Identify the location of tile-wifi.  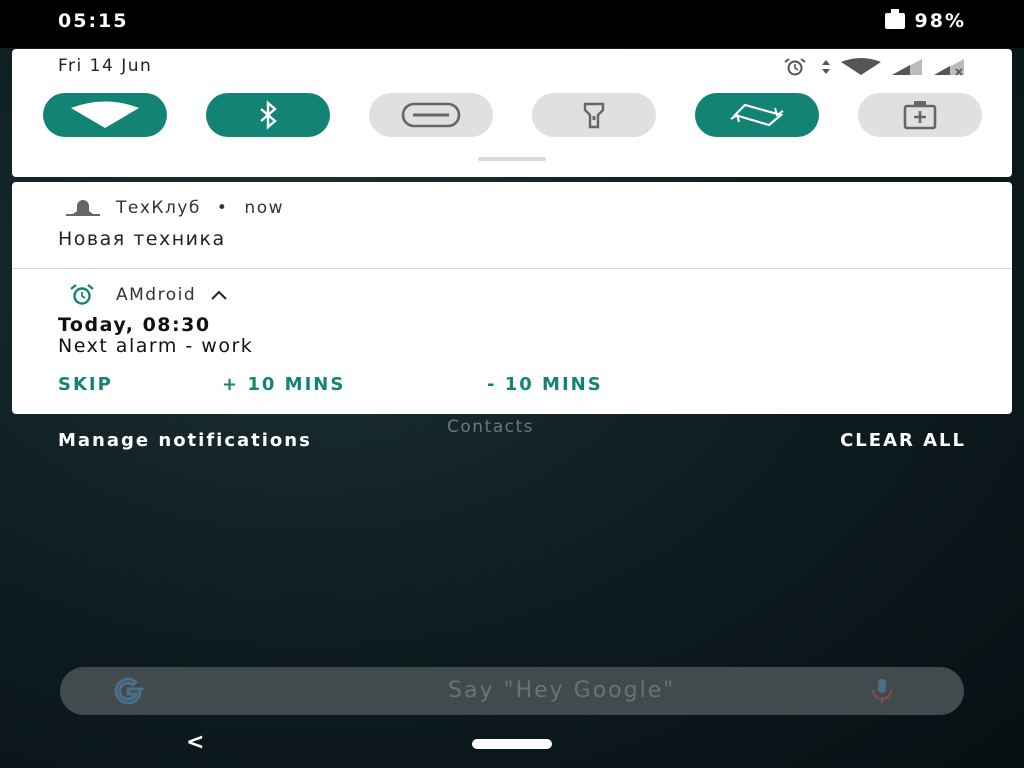
(105, 115).